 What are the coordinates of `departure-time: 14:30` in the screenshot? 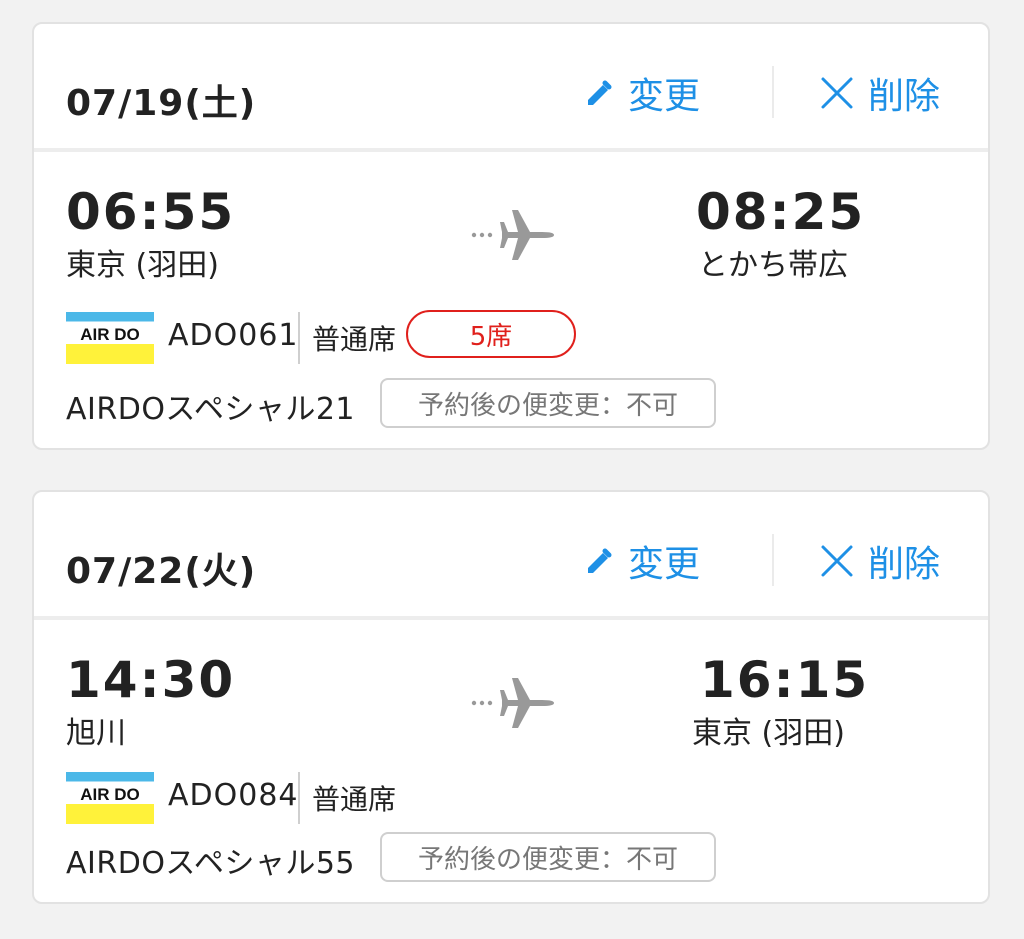 It's located at (151, 680).